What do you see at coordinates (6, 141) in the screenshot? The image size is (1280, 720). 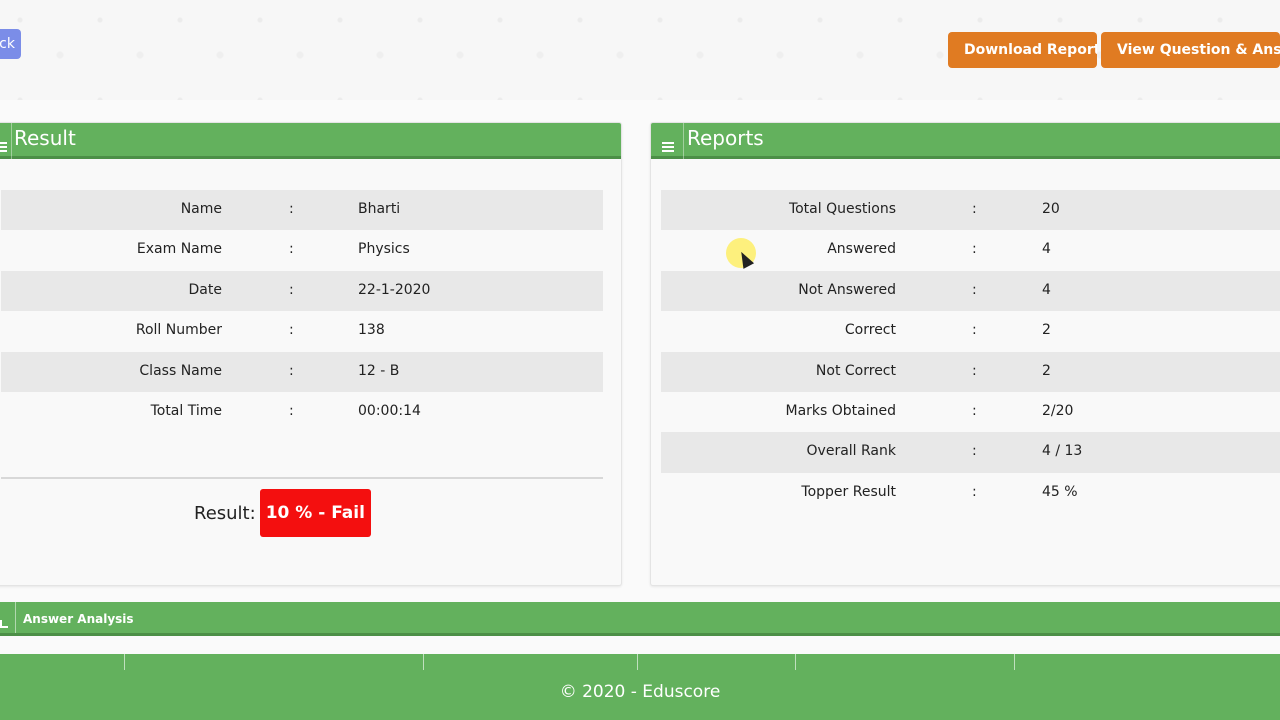 I see `result-header-icon-box` at bounding box center [6, 141].